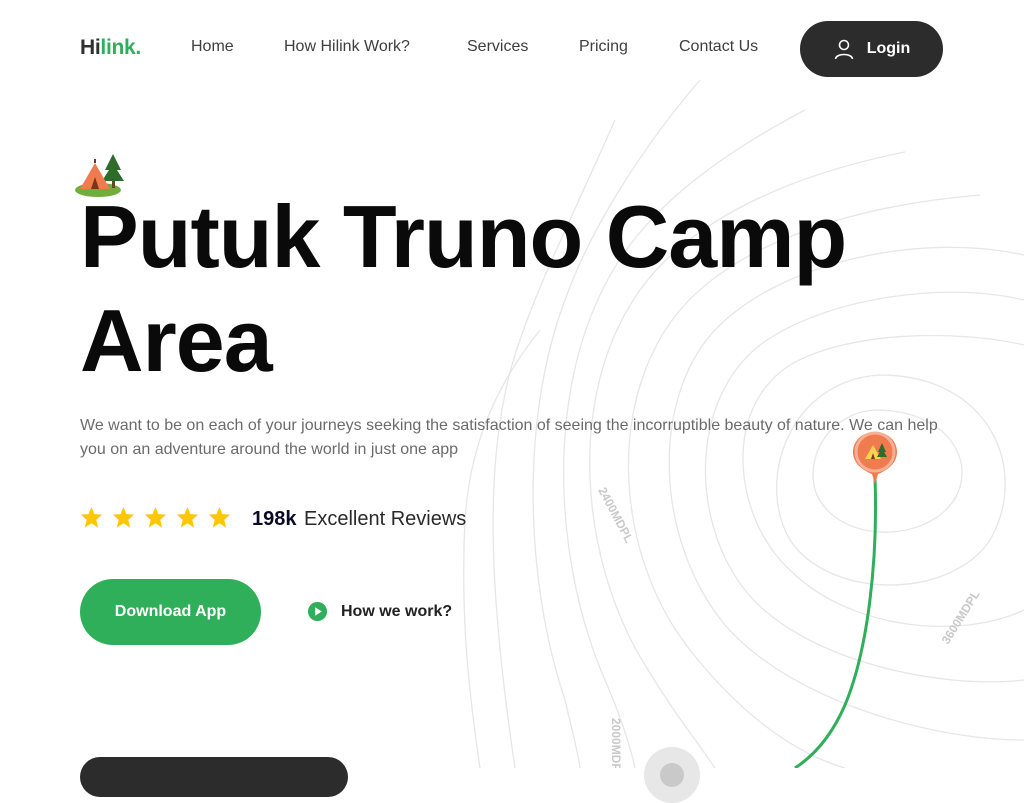 This screenshot has width=1024, height=803. Describe the element at coordinates (274, 519) in the screenshot. I see `review-count: 198k` at that location.